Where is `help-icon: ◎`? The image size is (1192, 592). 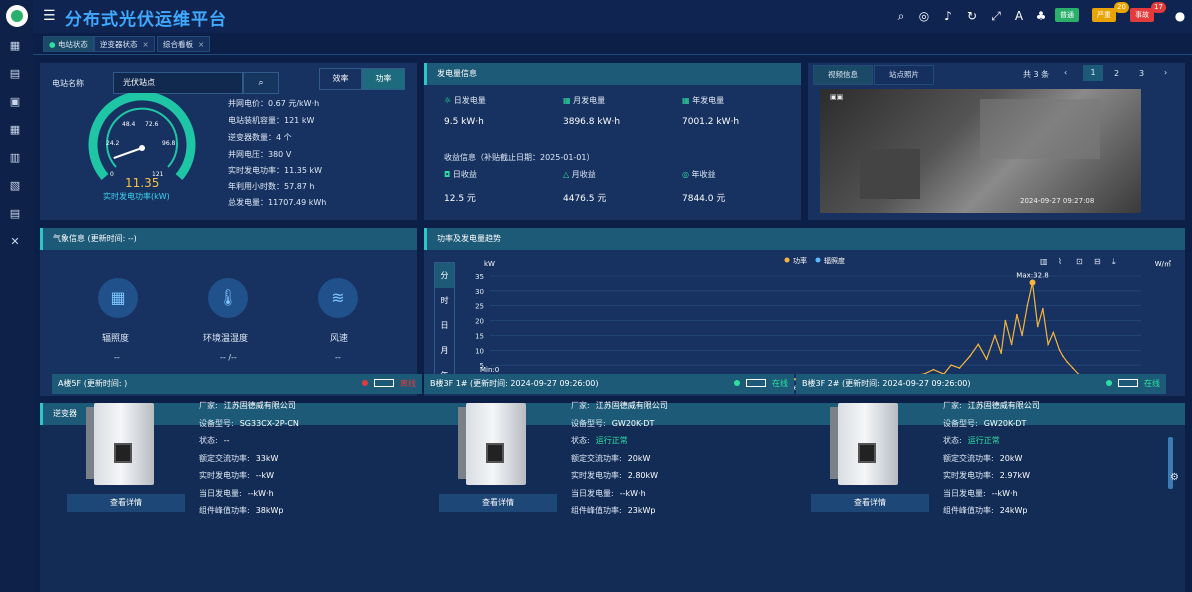
help-icon: ◎ is located at coordinates (924, 16).